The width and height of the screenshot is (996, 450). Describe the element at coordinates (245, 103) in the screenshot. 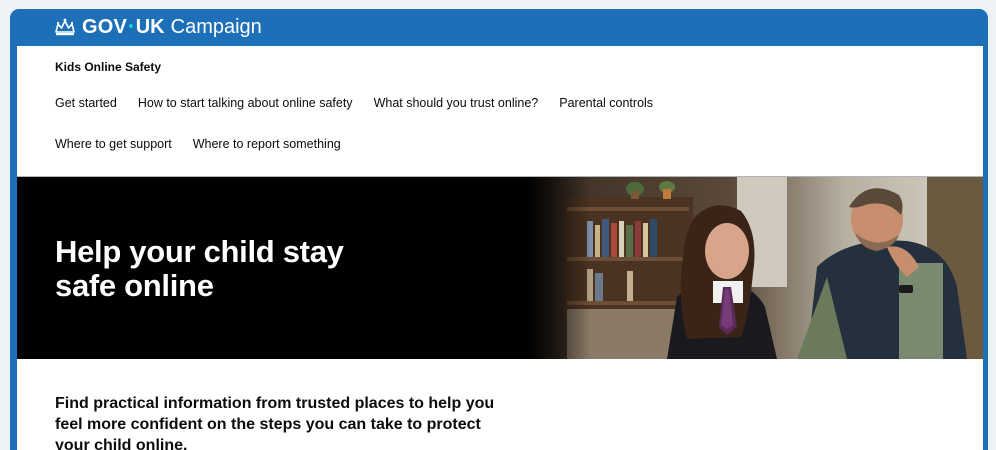

I see `nav-link-talking-online-safety: How to start talking about online safety` at that location.